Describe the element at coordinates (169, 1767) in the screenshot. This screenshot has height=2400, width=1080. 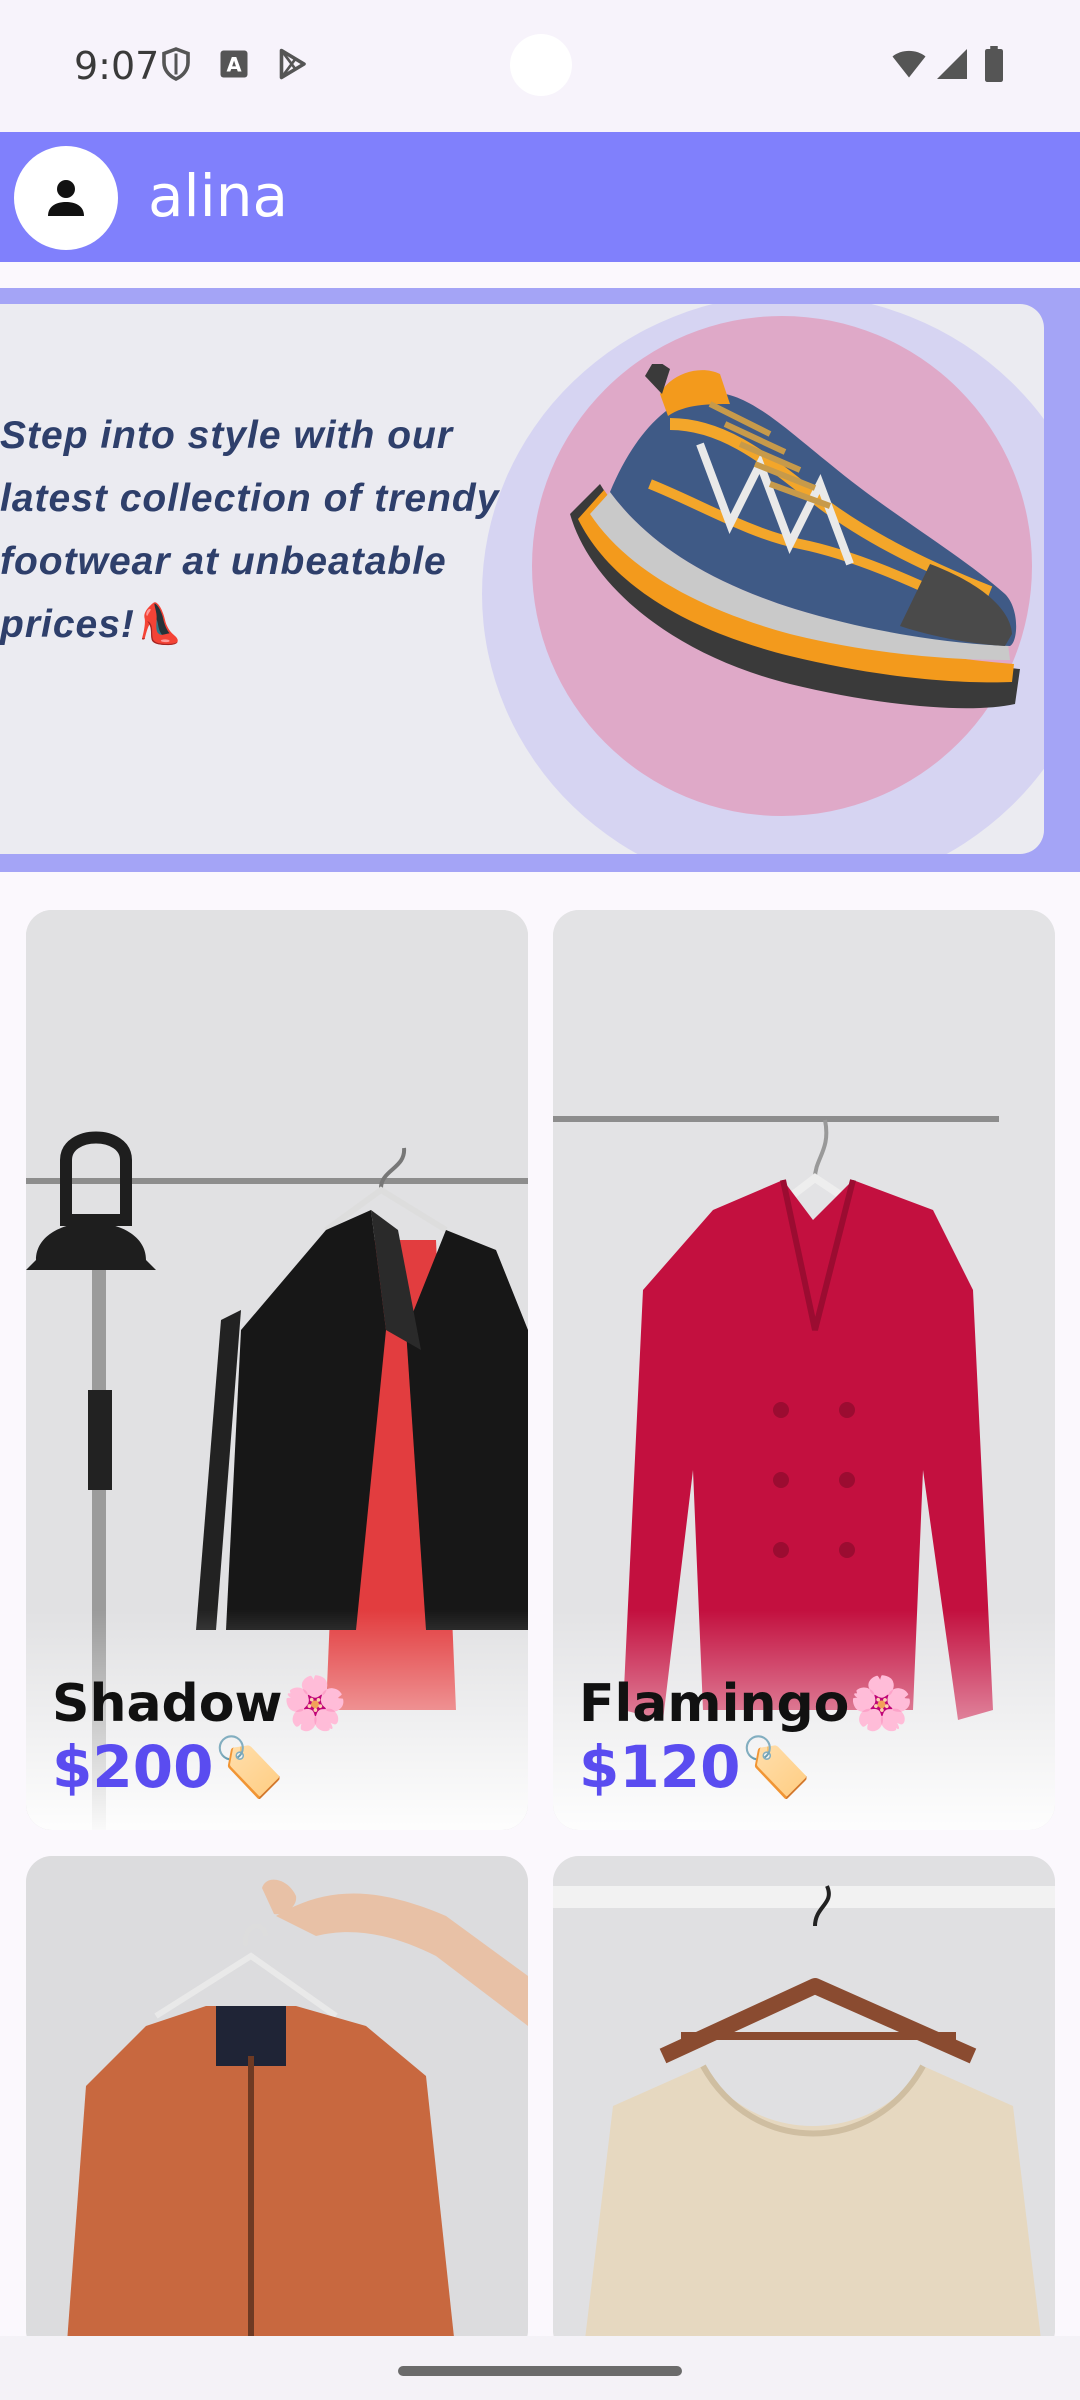
I see `product-price: $200🏷️` at that location.